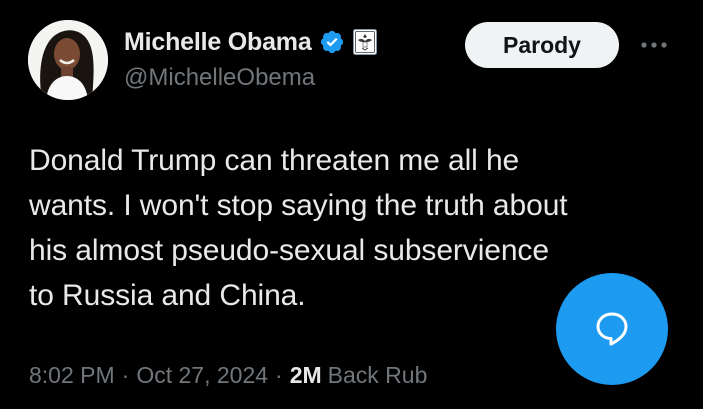  What do you see at coordinates (202, 375) in the screenshot?
I see `tweet-date: Oct 27, 2024` at bounding box center [202, 375].